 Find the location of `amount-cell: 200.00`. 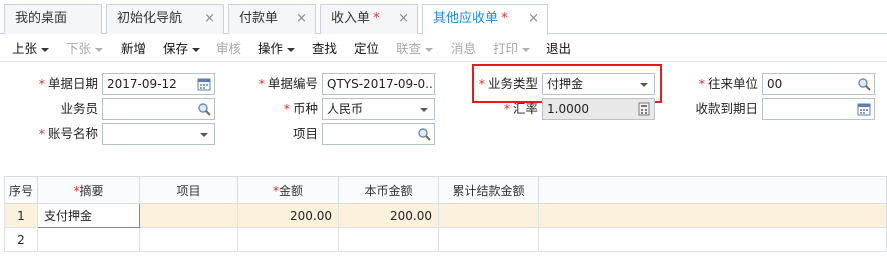

amount-cell: 200.00 is located at coordinates (288, 215).